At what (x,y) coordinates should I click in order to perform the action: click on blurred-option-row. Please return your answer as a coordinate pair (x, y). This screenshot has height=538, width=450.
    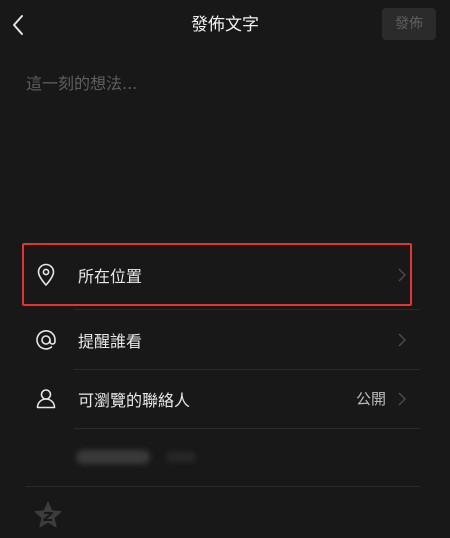
    Looking at the image, I should click on (136, 457).